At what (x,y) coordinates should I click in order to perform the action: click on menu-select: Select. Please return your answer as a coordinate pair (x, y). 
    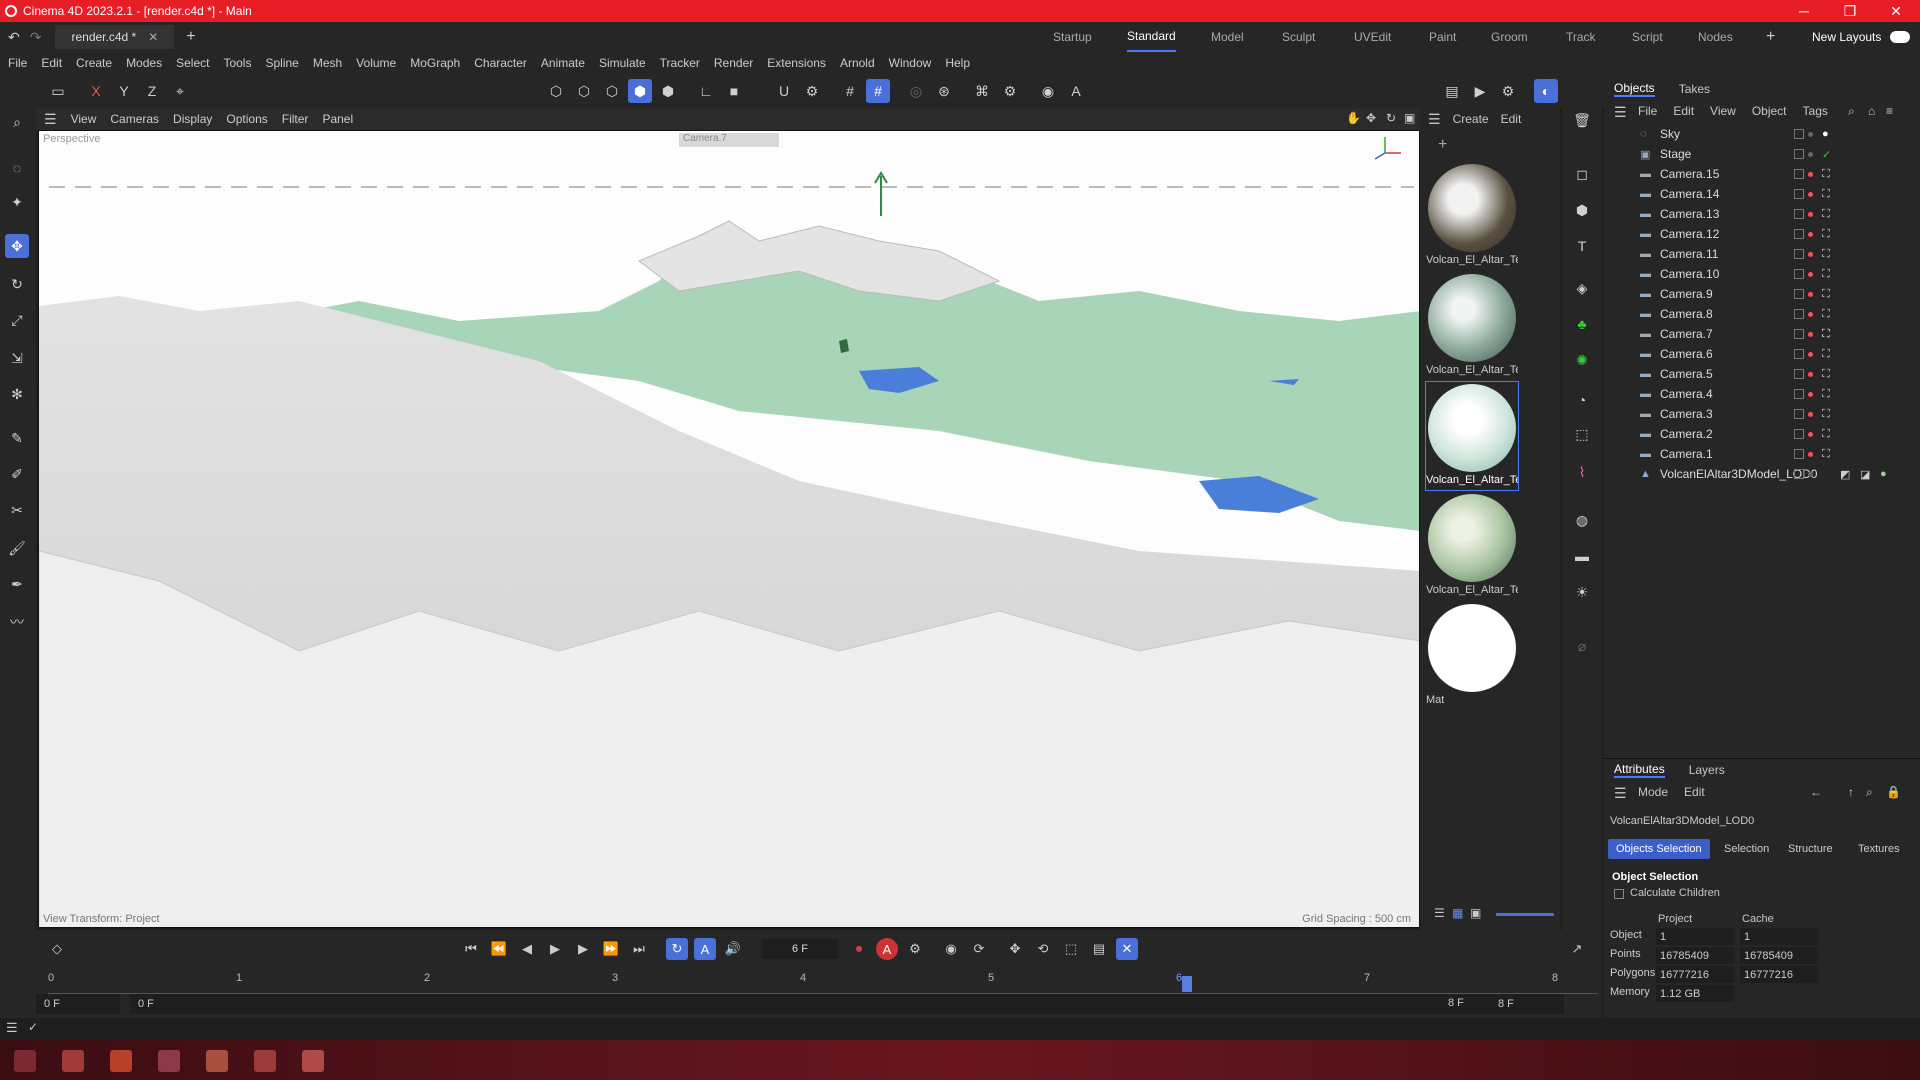
    Looking at the image, I should click on (192, 63).